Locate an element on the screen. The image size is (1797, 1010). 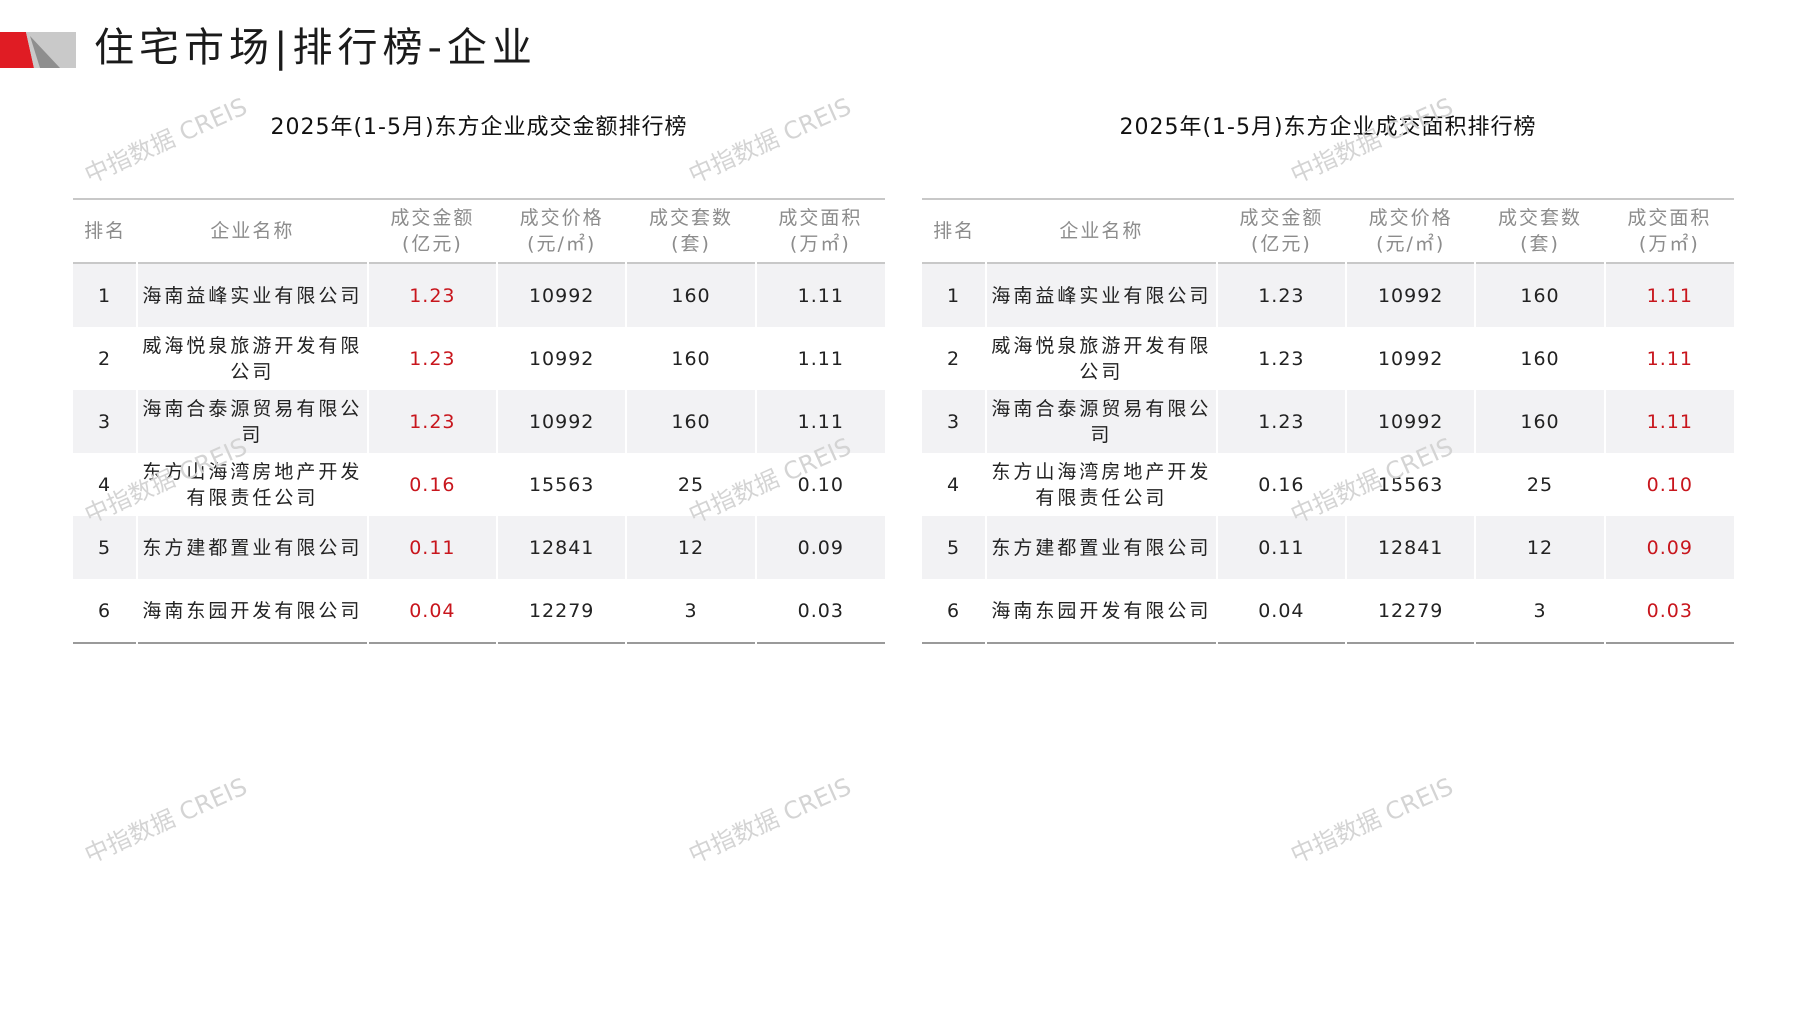
cell-units: 12 is located at coordinates (691, 547).